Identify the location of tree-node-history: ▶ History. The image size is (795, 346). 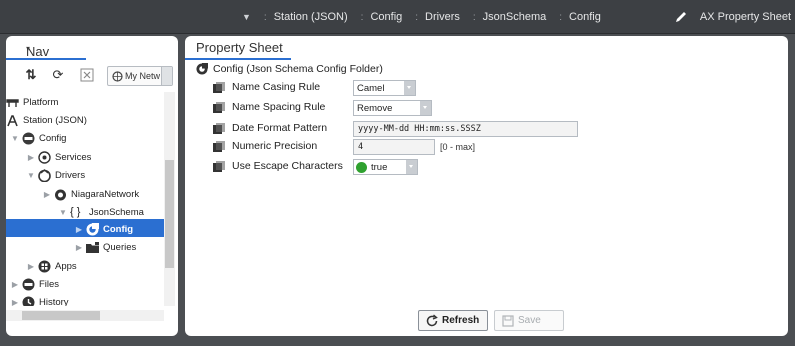
(39, 299).